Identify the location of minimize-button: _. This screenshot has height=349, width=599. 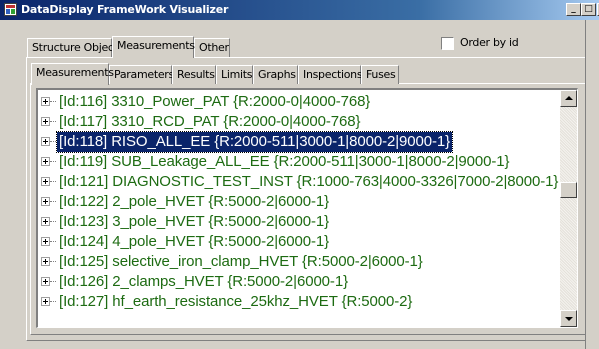
(573, 9).